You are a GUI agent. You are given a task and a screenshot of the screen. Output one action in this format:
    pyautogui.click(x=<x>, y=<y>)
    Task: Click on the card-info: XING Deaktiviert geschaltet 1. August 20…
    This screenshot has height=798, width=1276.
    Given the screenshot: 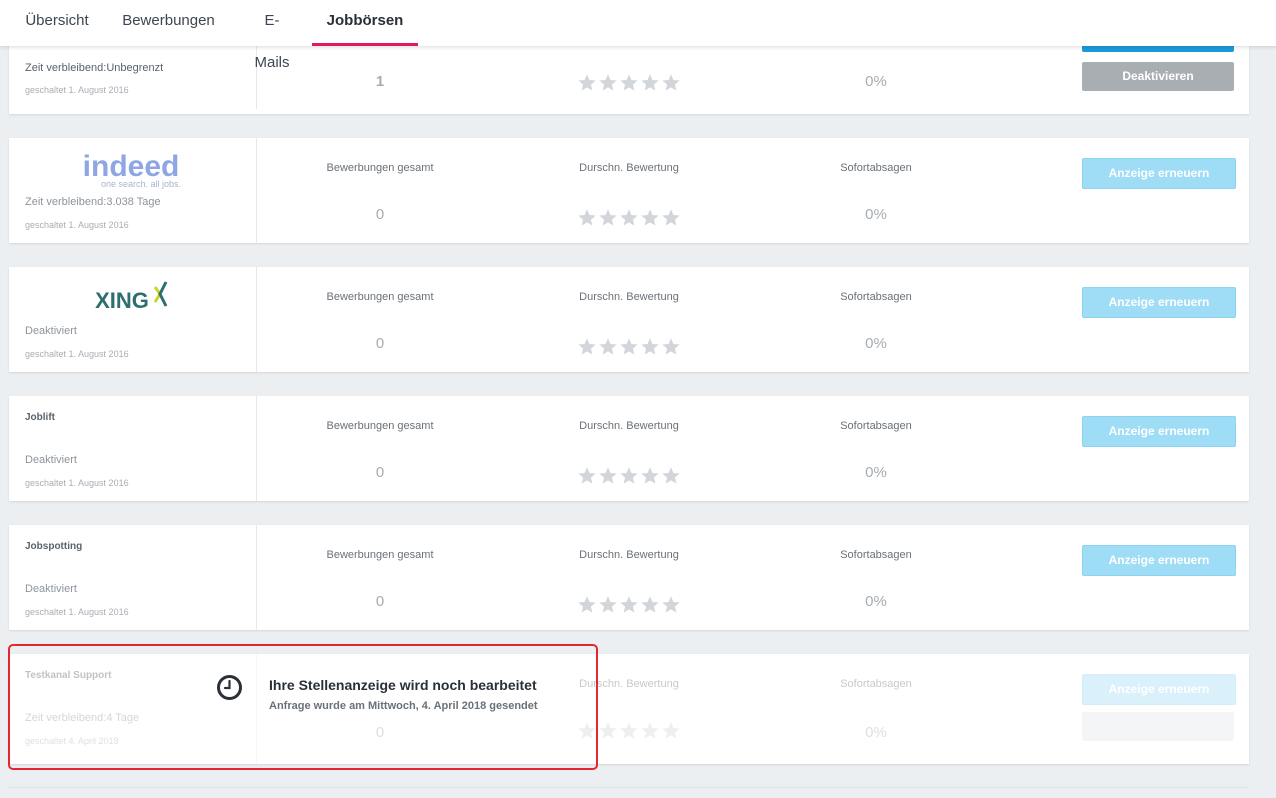 What is the action you would take?
    pyautogui.click(x=133, y=319)
    